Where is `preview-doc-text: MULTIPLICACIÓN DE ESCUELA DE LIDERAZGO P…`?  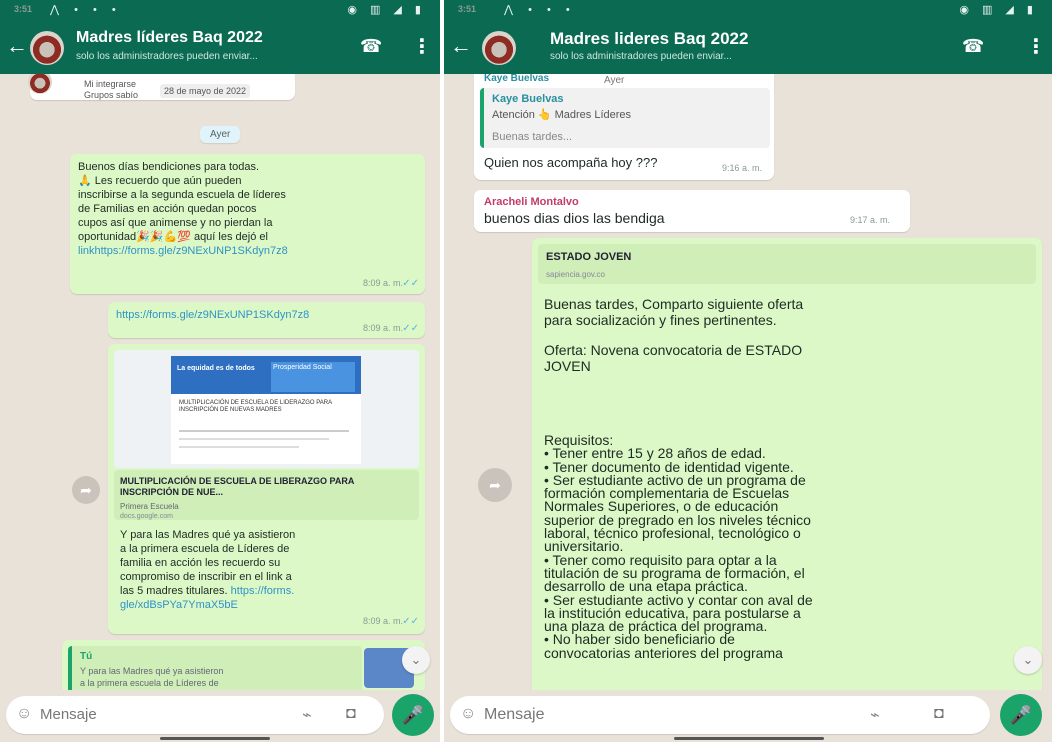 preview-doc-text: MULTIPLICACIÓN DE ESCUELA DE LIDERAZGO P… is located at coordinates (255, 406).